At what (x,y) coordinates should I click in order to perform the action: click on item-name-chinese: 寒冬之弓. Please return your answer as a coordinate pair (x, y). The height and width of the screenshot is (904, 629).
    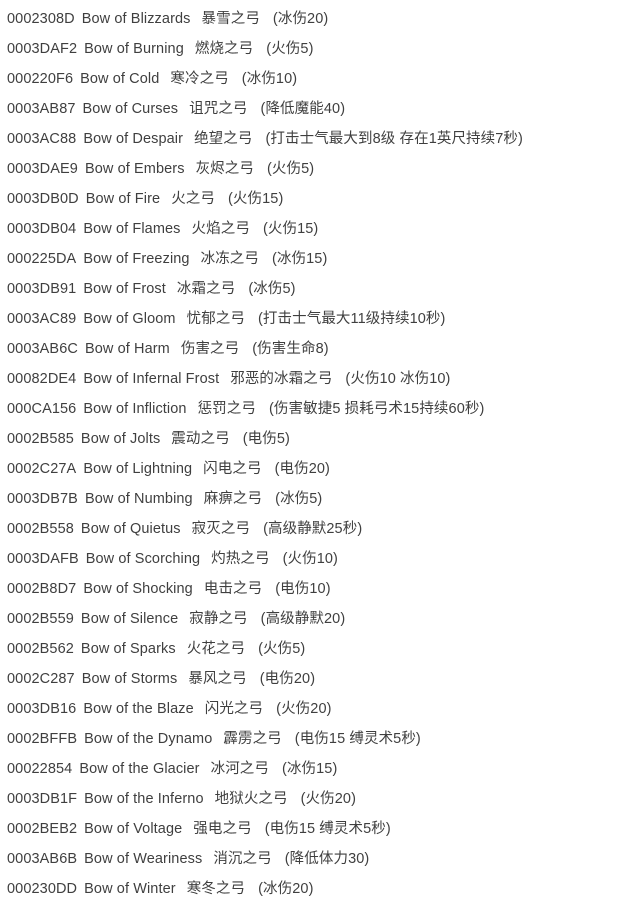
    Looking at the image, I should click on (216, 889).